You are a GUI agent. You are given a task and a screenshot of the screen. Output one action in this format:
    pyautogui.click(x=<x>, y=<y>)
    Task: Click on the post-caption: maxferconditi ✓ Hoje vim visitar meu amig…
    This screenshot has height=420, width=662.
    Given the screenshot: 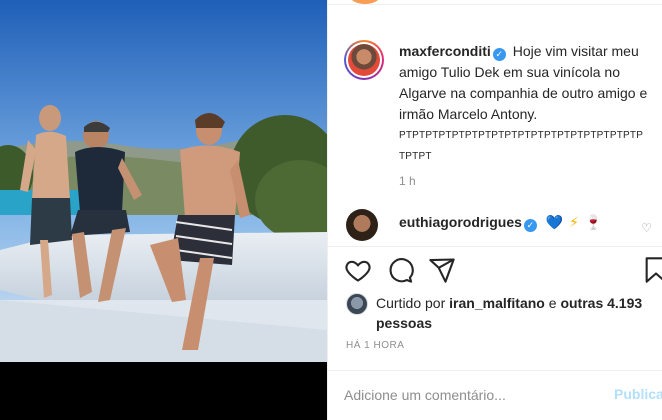 What is the action you would take?
    pyautogui.click(x=524, y=104)
    